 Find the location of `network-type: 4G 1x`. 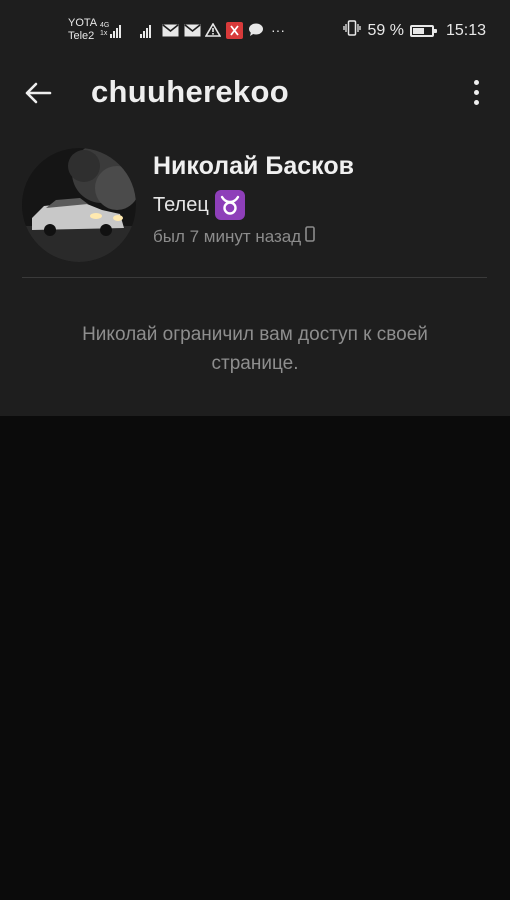

network-type: 4G 1x is located at coordinates (104, 30).